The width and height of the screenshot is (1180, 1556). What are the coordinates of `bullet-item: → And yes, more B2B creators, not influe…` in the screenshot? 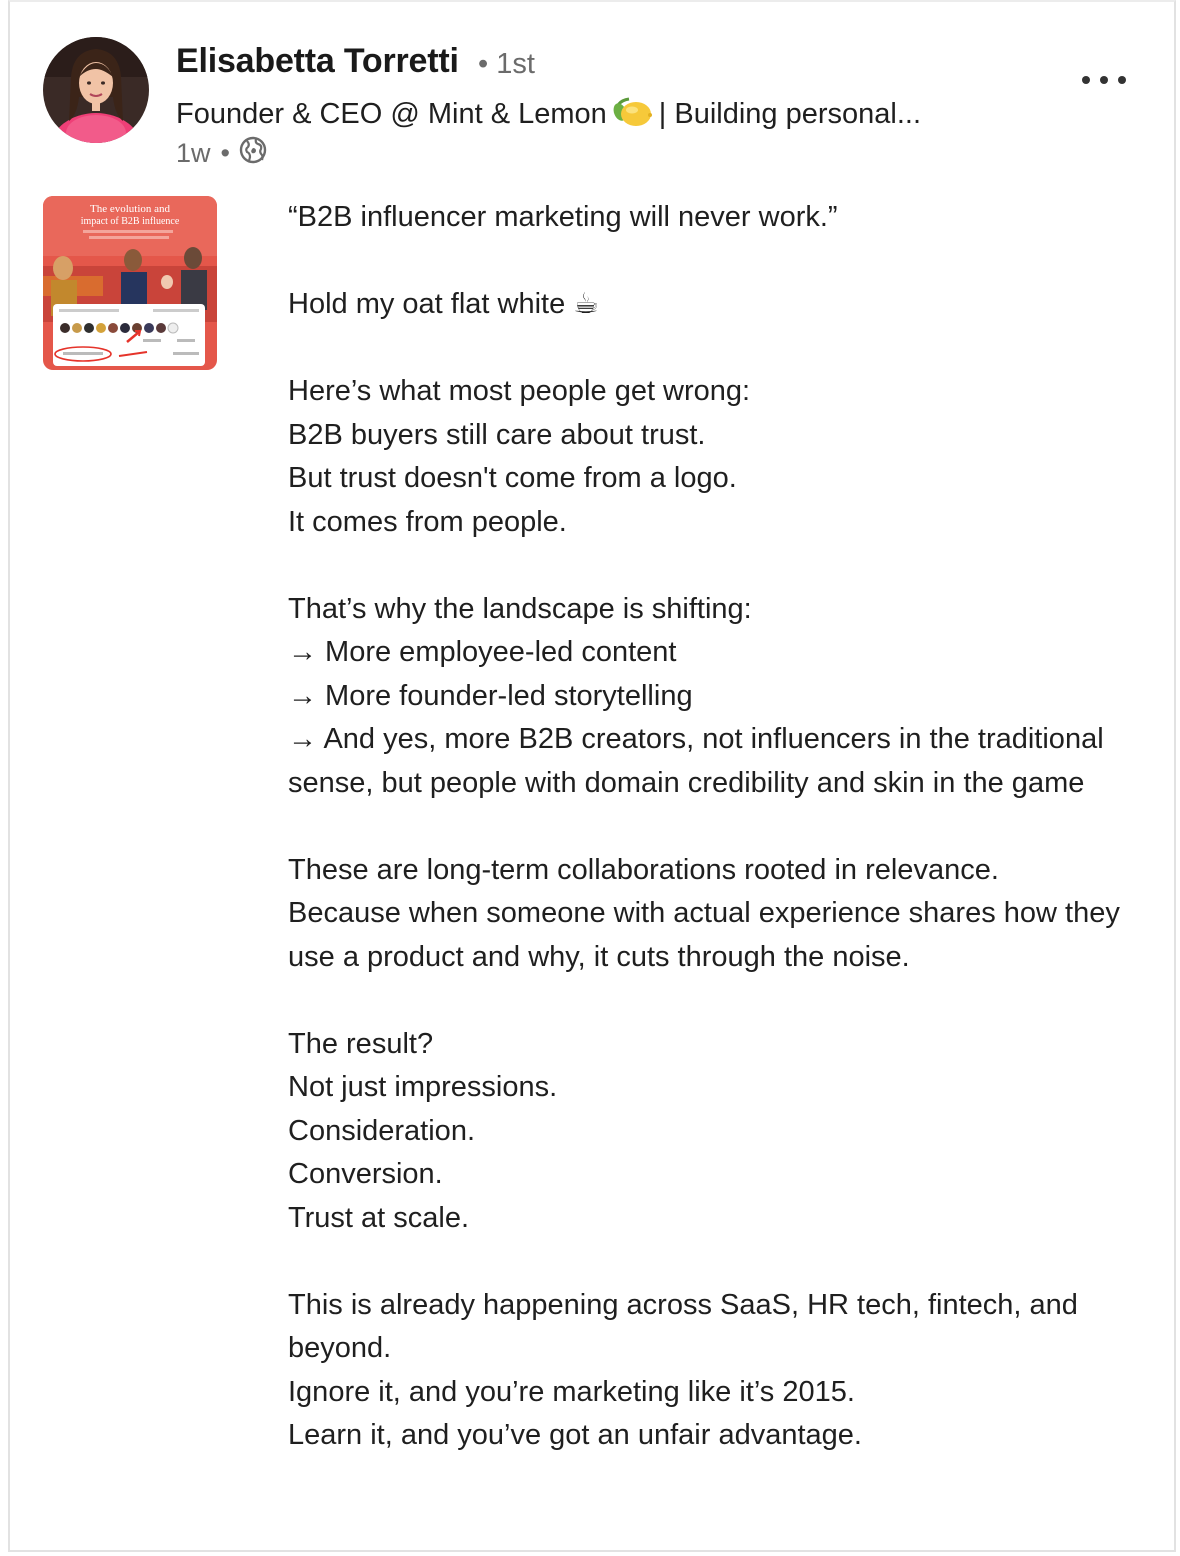 It's located at (696, 761).